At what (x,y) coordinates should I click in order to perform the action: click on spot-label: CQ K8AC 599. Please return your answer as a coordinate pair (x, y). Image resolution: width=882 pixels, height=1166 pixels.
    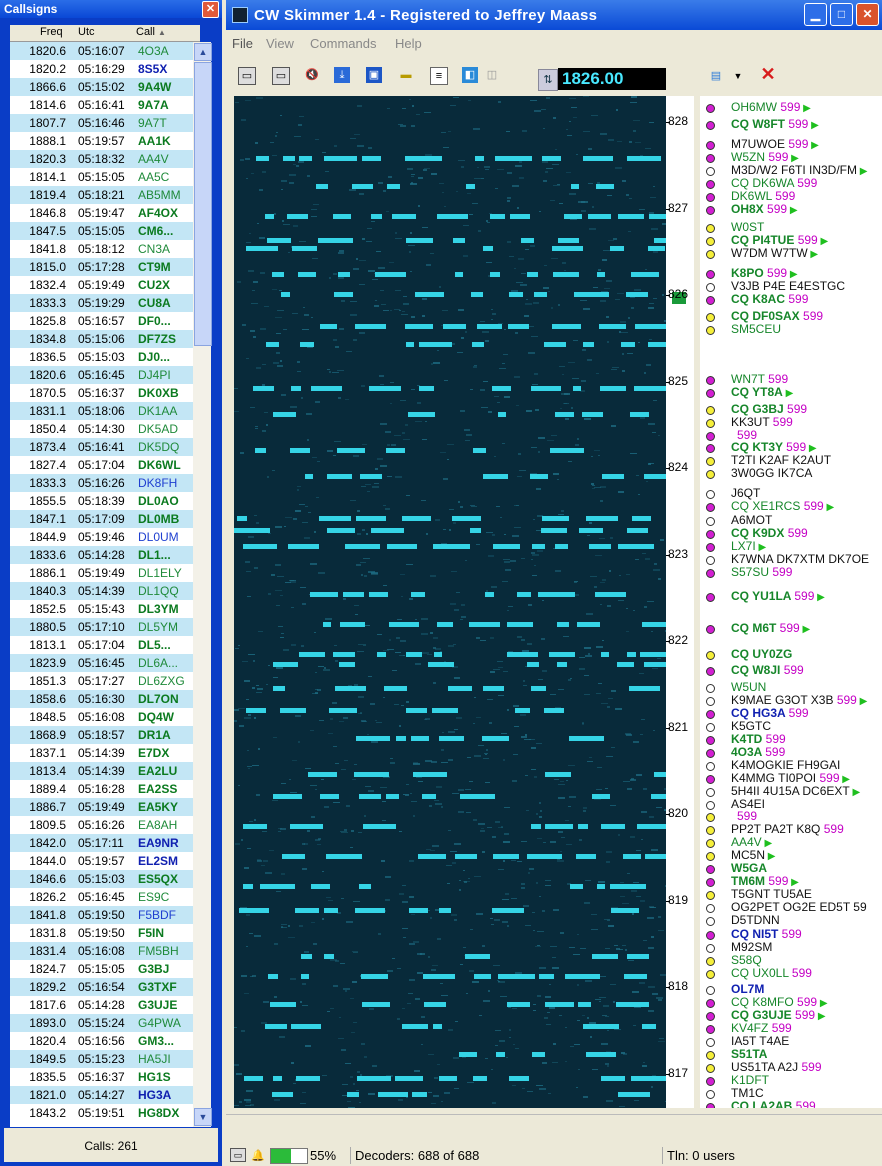
    Looking at the image, I should click on (769, 299).